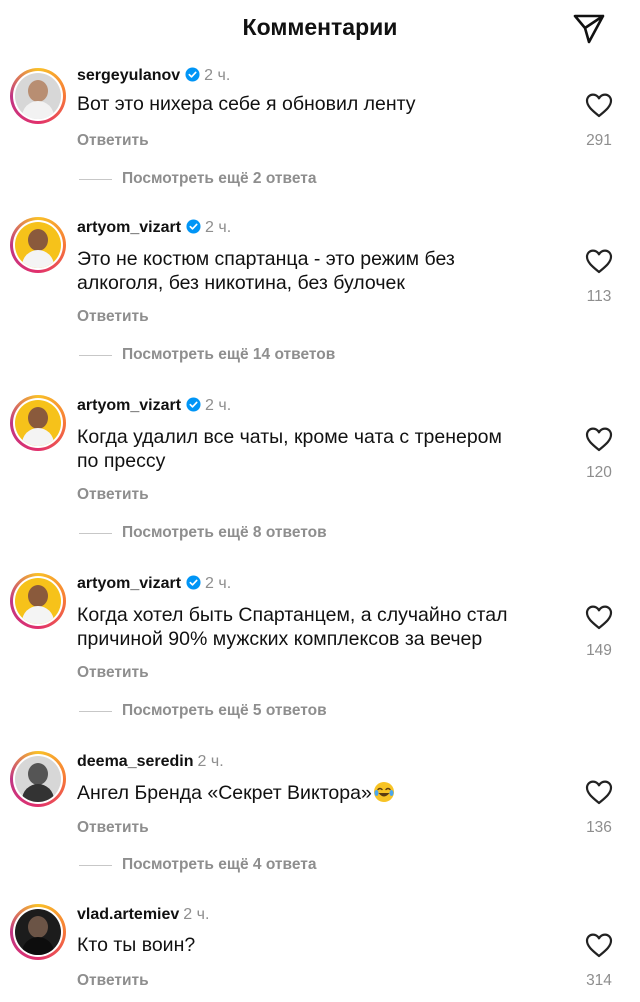  What do you see at coordinates (599, 650) in the screenshot?
I see `like-count: 149` at bounding box center [599, 650].